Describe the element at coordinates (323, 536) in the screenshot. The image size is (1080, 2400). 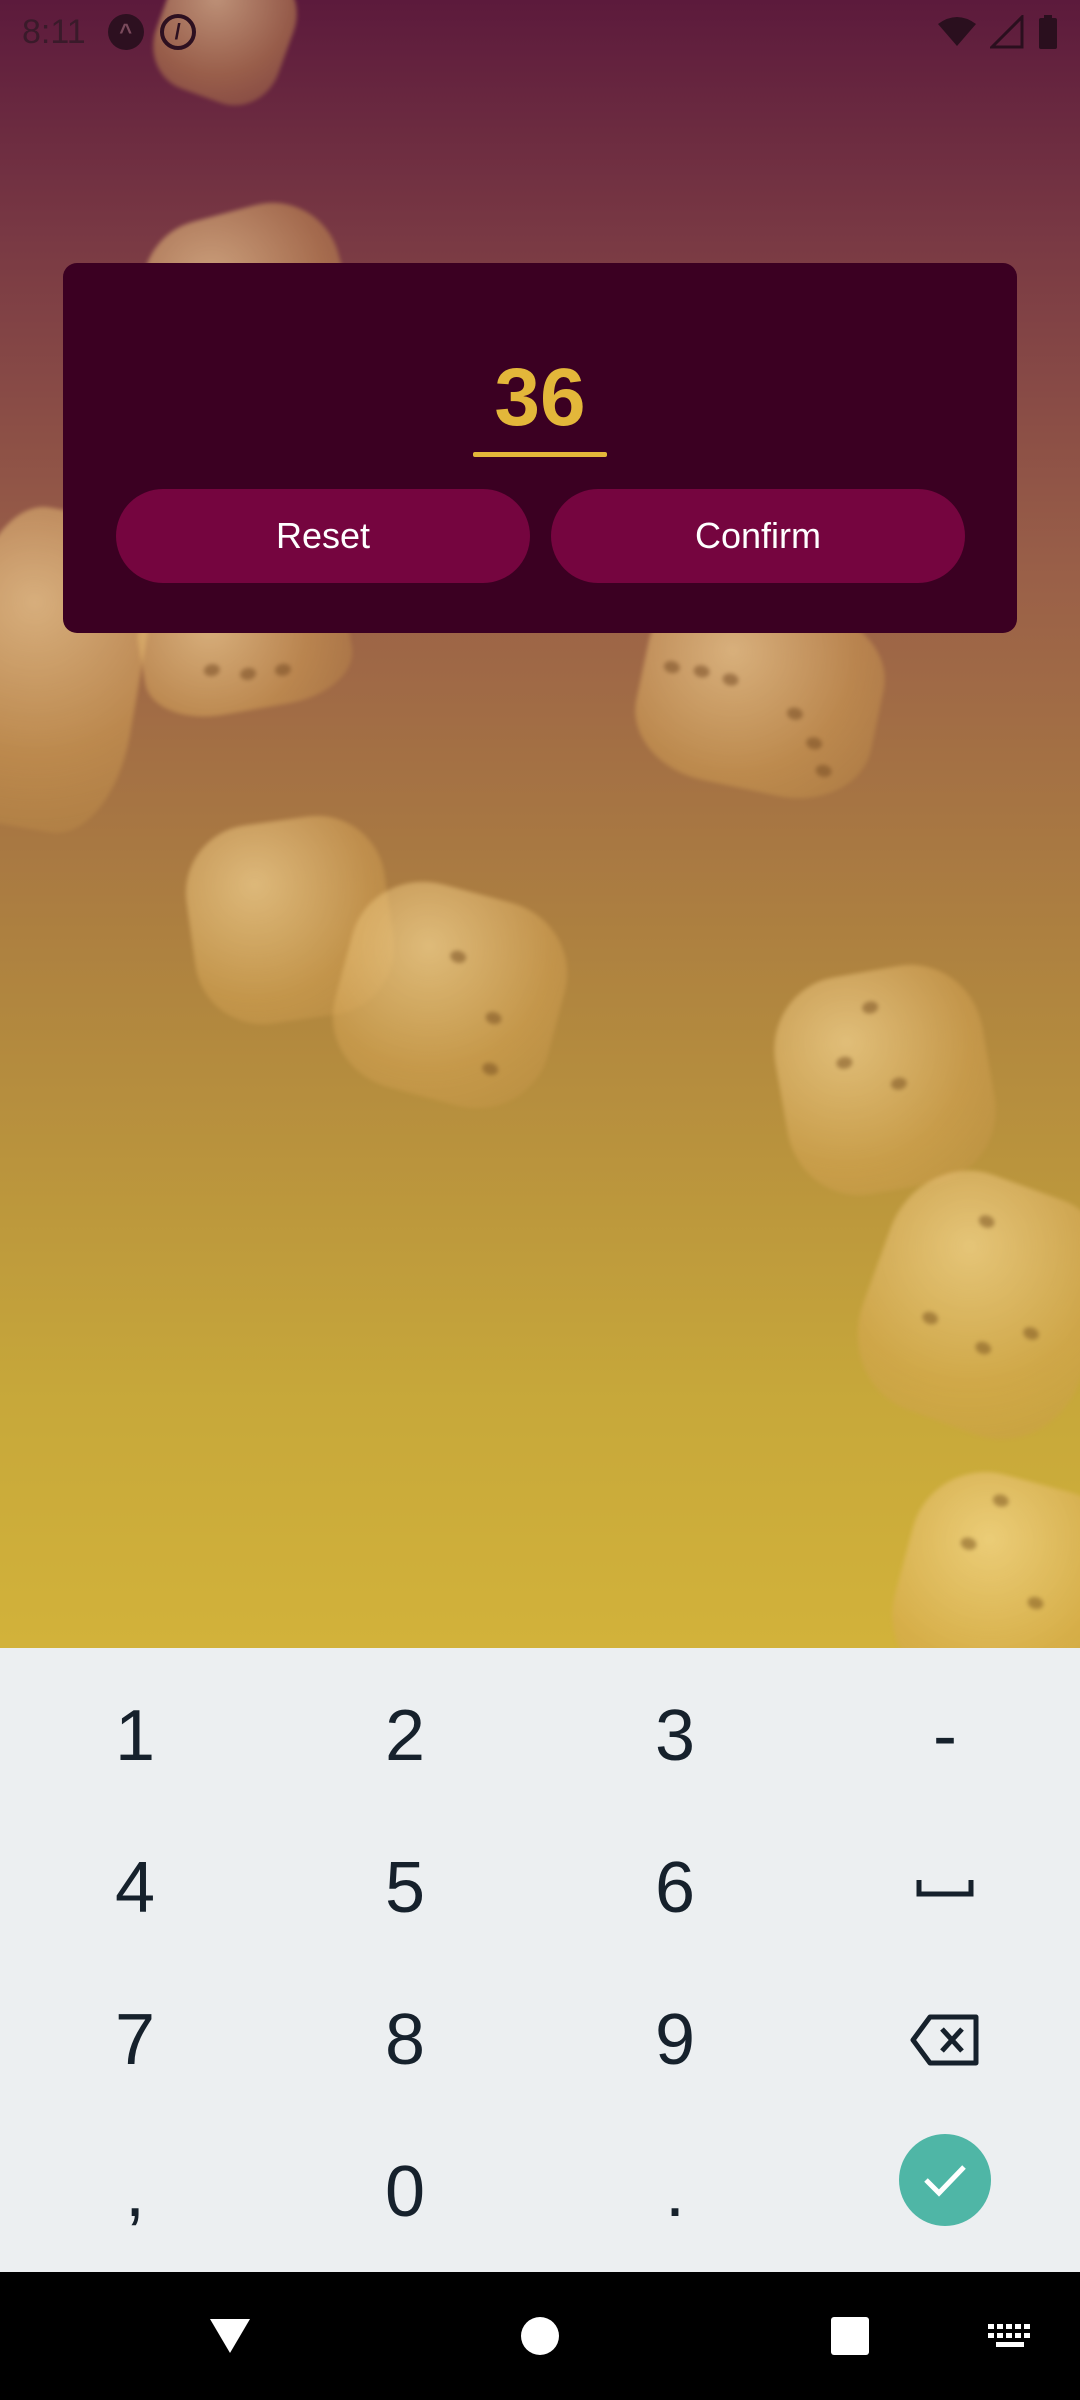
I see `reset-button: Reset` at that location.